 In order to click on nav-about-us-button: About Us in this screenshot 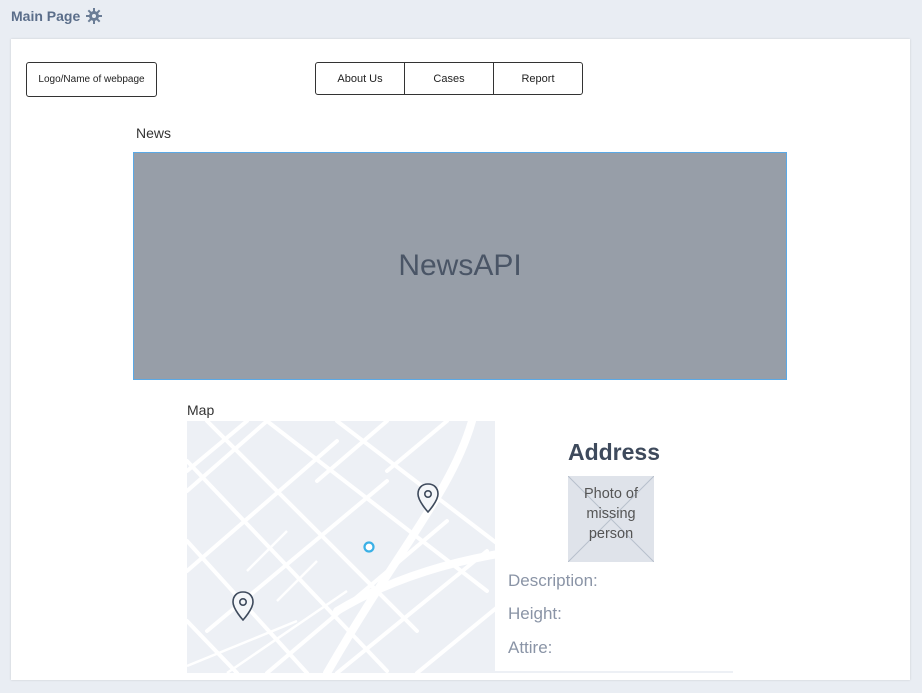, I will do `click(360, 78)`.